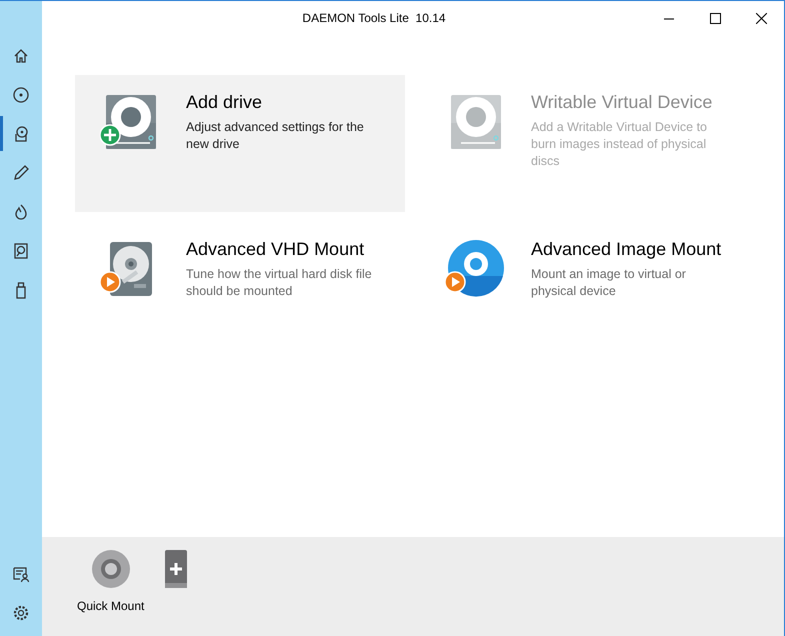  What do you see at coordinates (622, 102) in the screenshot?
I see `card-title: Writable Virtual Device` at bounding box center [622, 102].